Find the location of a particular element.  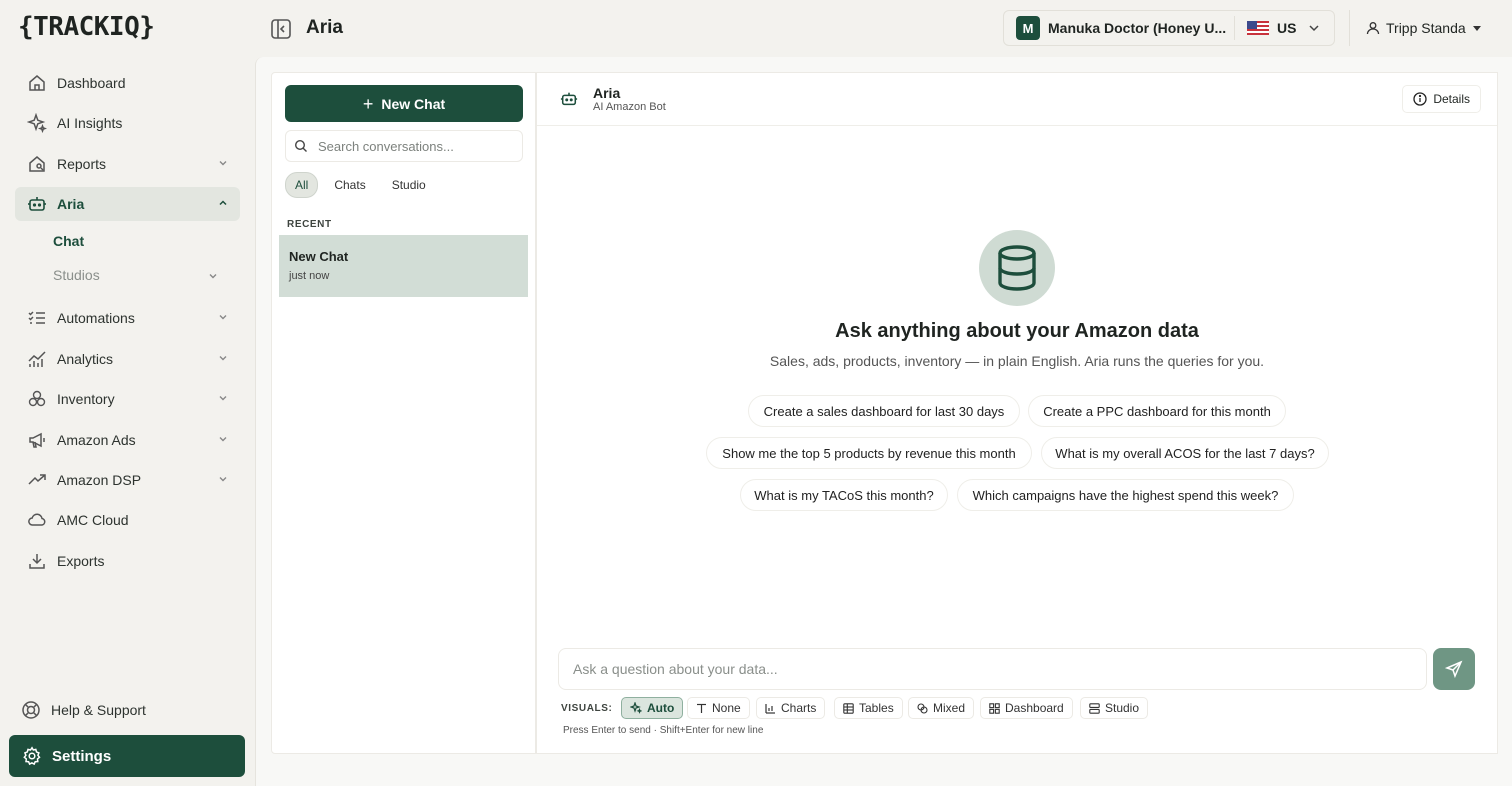

visual-label: Auto is located at coordinates (661, 708).